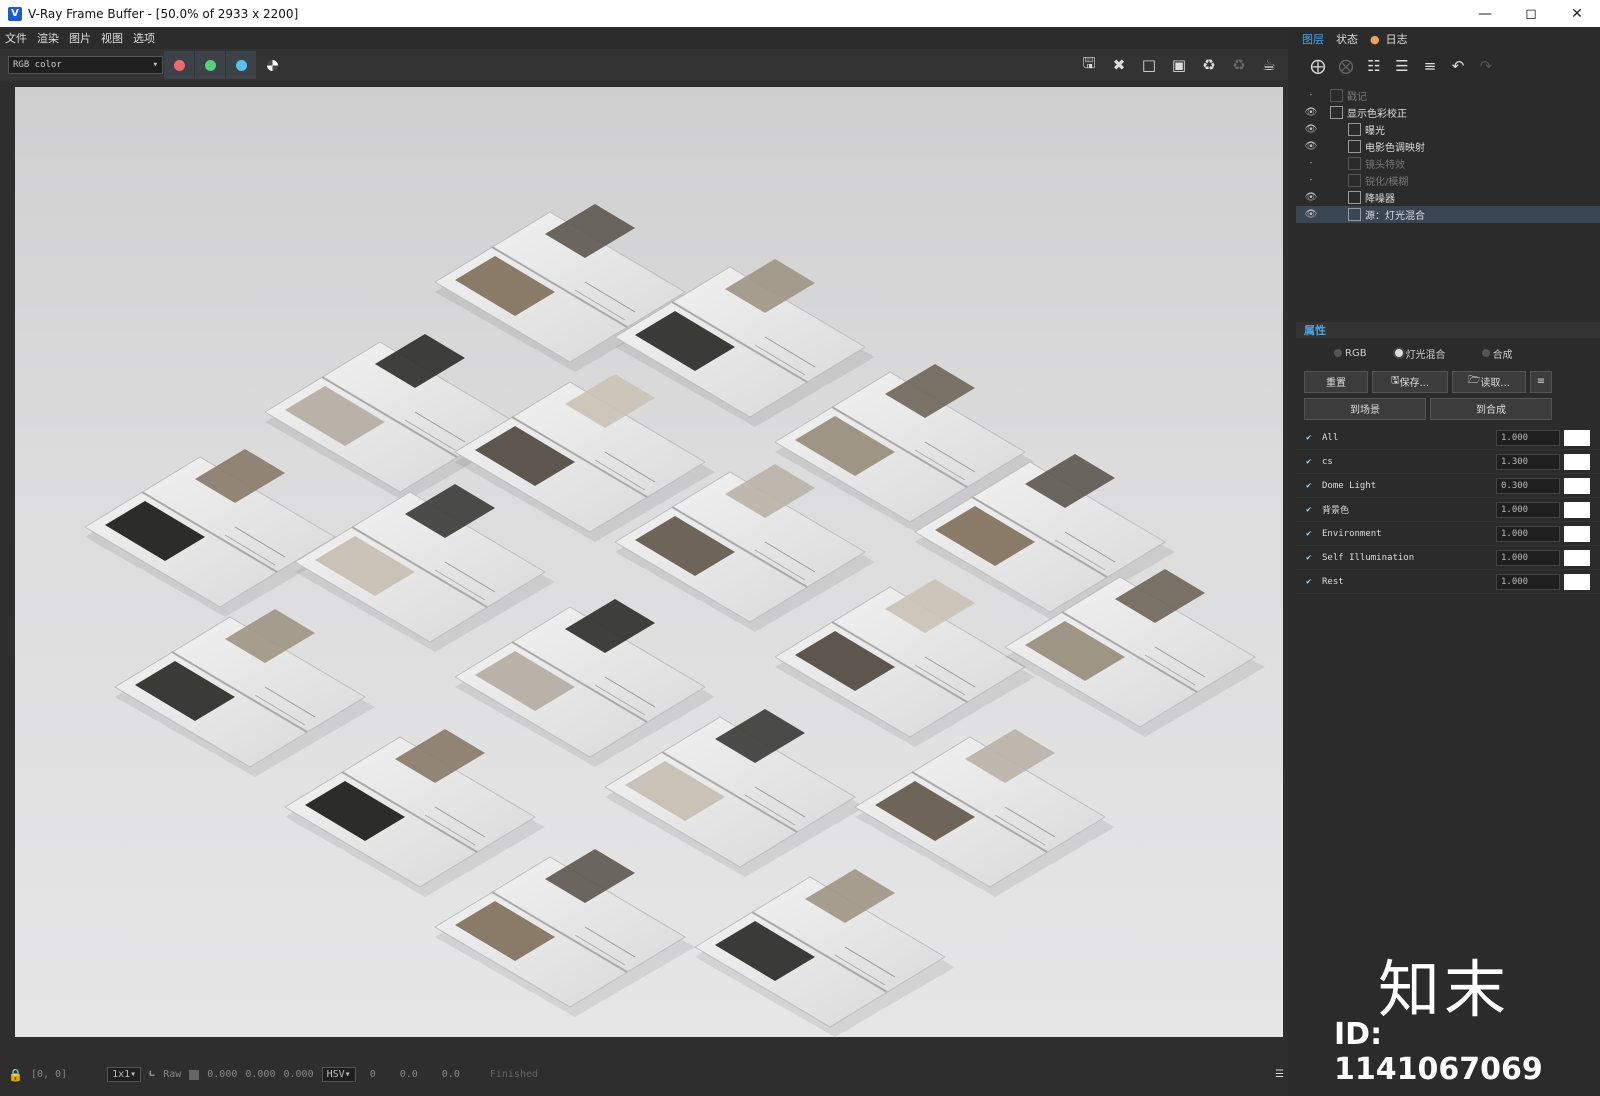 This screenshot has width=1600, height=1096. Describe the element at coordinates (1365, 408) in the screenshot. I see `to-scene-button: 到场景` at that location.